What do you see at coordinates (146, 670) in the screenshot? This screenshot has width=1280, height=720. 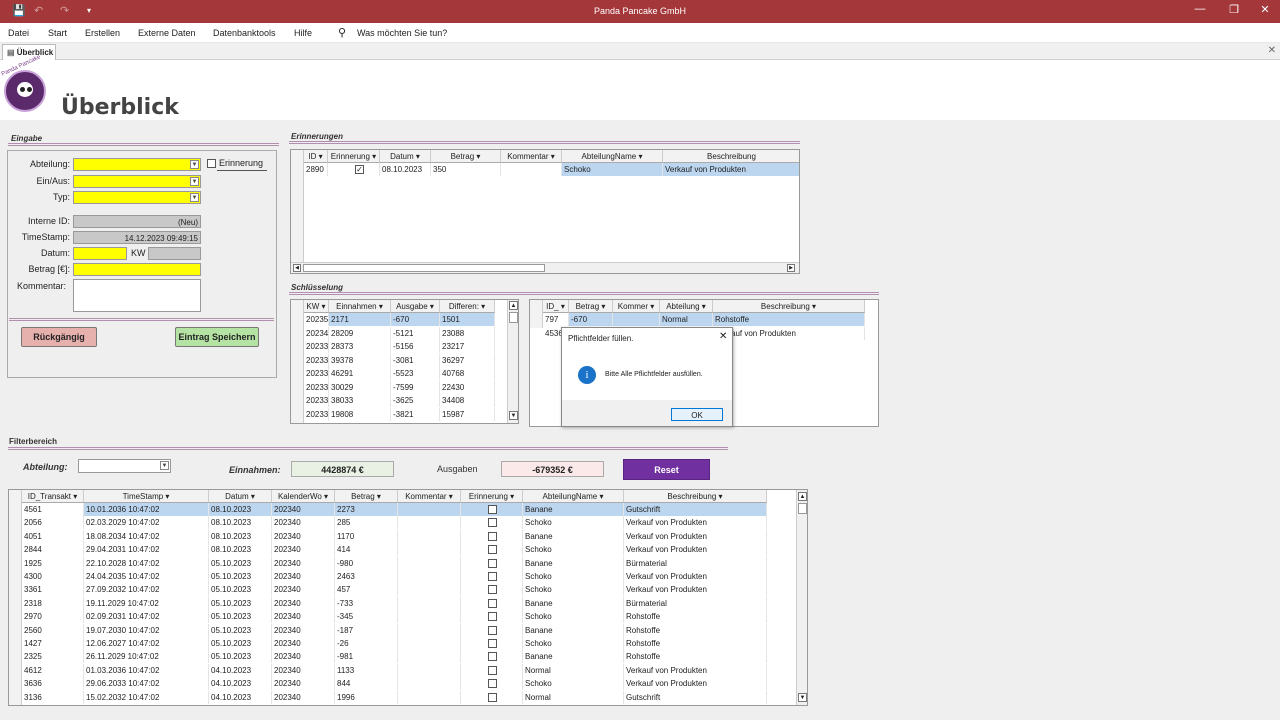 I see `table-cell: 01.03.2036 10:47:02` at bounding box center [146, 670].